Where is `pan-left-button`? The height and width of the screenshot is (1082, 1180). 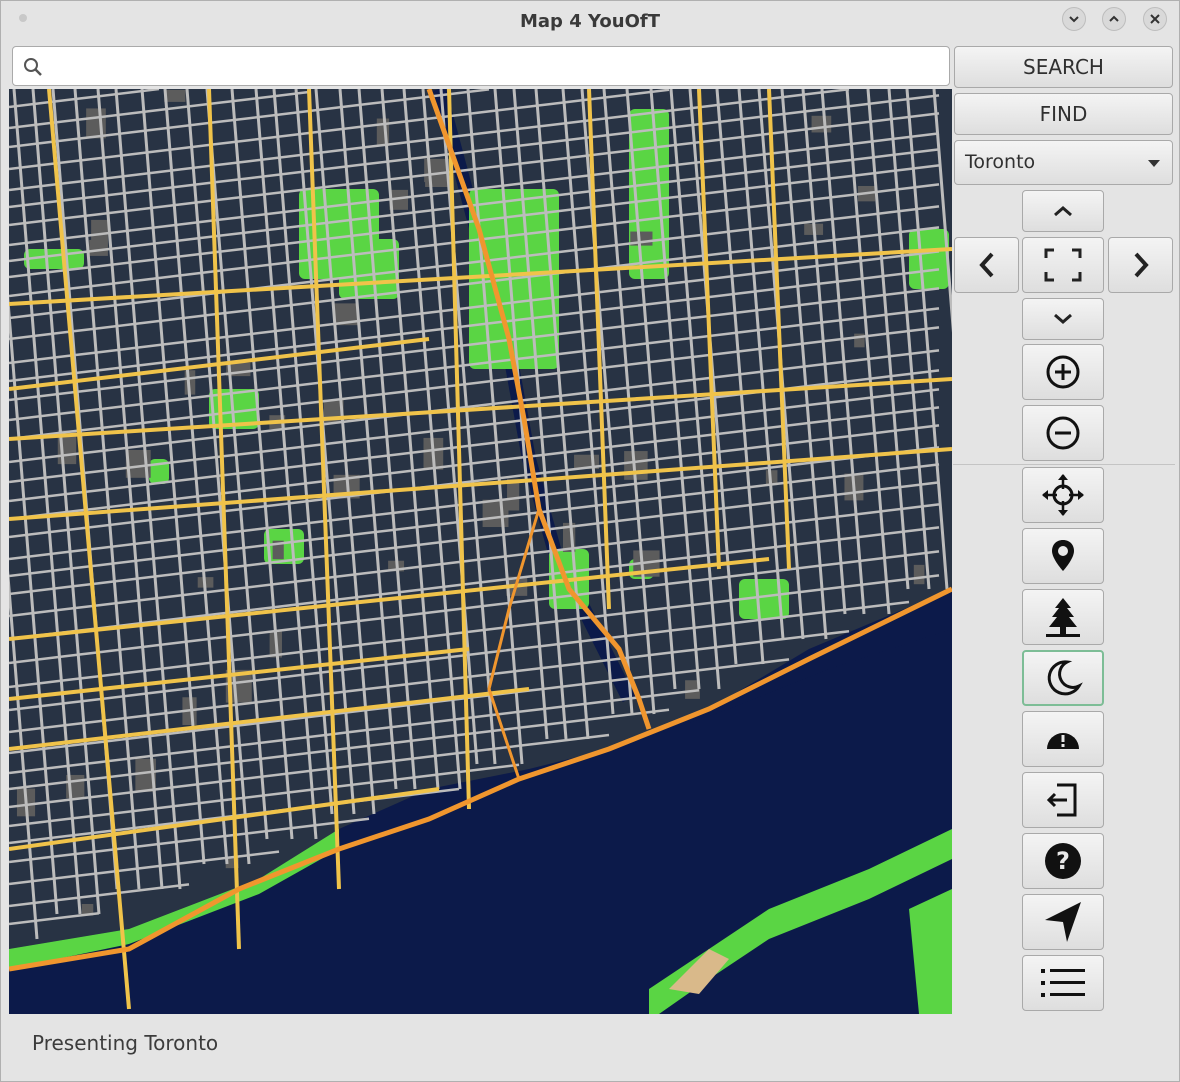 pan-left-button is located at coordinates (986, 265).